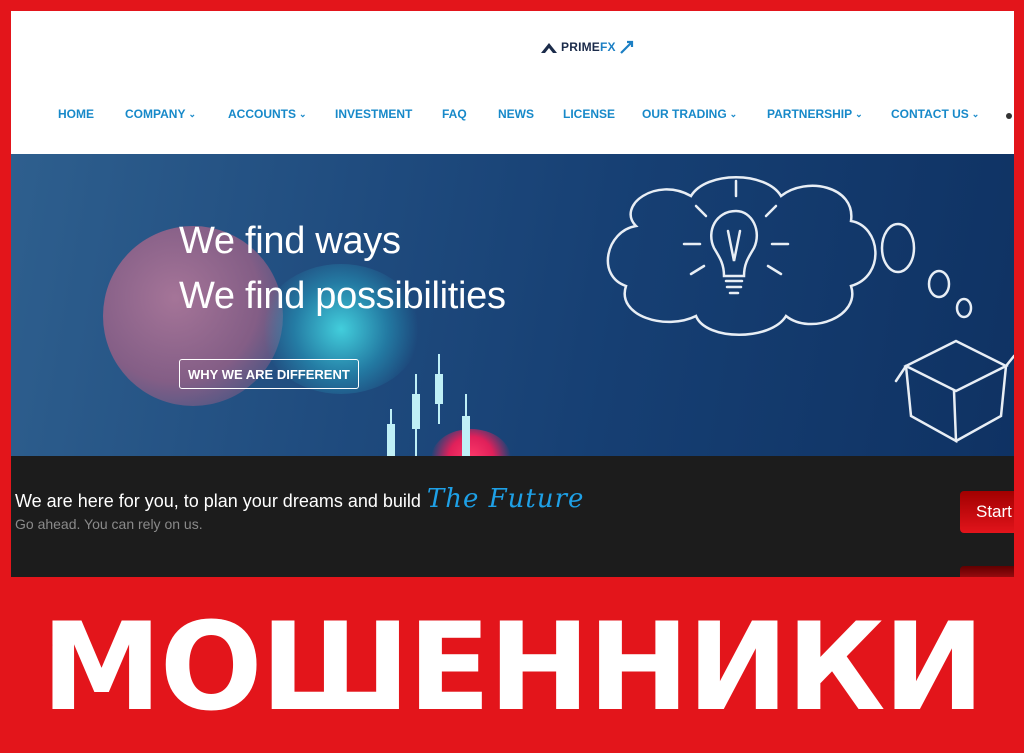 This screenshot has width=1024, height=753. What do you see at coordinates (269, 374) in the screenshot?
I see `why-different-button: WHY WE ARE DIFFERENT` at bounding box center [269, 374].